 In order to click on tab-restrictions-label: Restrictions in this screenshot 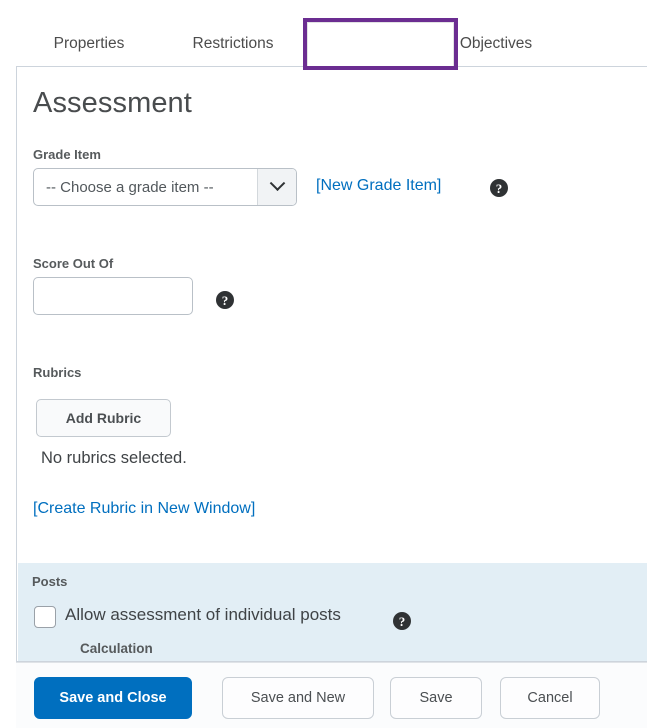, I will do `click(233, 43)`.